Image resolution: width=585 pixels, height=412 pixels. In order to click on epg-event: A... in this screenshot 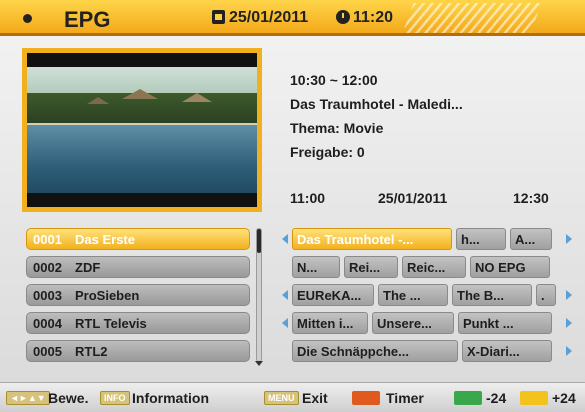, I will do `click(531, 239)`.